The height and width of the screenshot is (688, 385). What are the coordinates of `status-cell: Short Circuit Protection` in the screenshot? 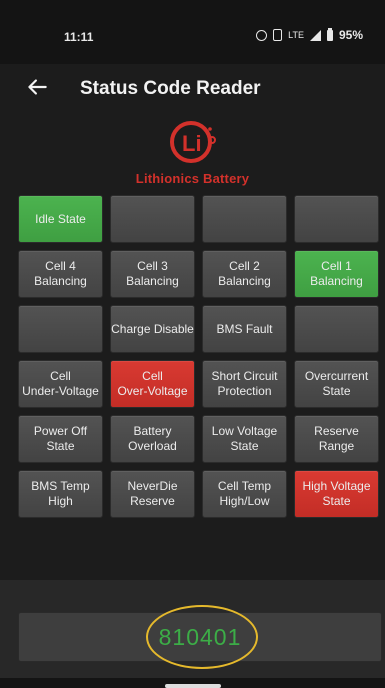 It's located at (244, 384).